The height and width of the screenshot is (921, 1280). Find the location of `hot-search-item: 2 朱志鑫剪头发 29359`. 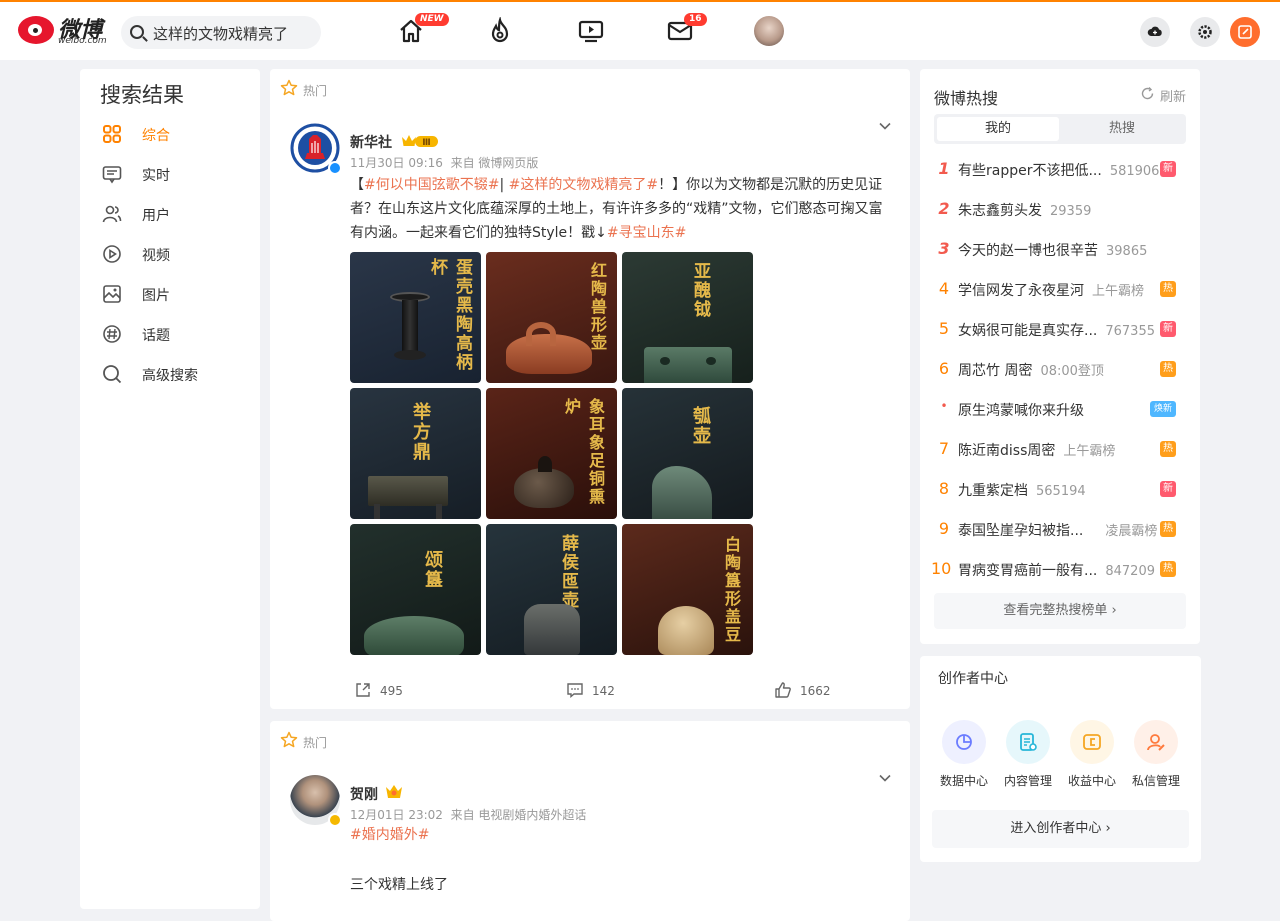

hot-search-item: 2 朱志鑫剪头发 29359 is located at coordinates (1062, 209).